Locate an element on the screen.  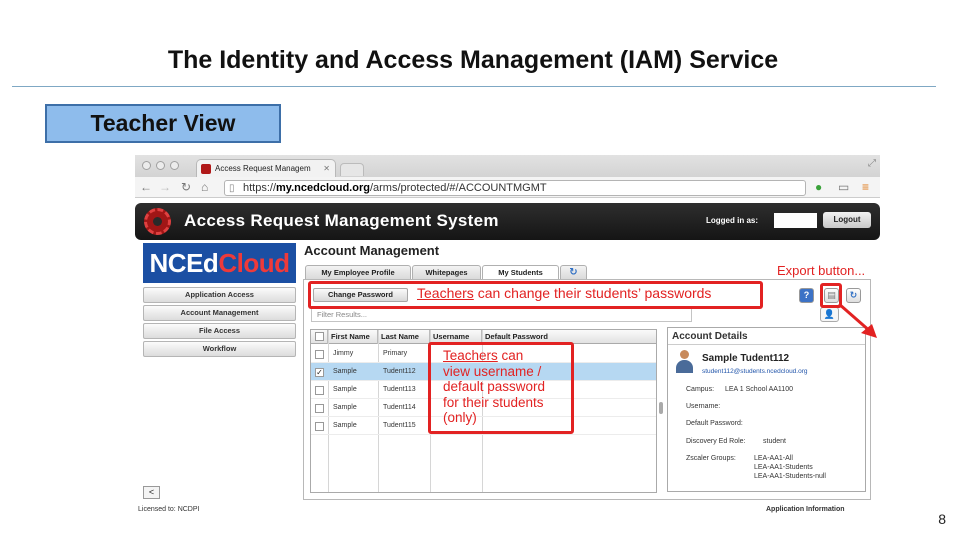
view-note-line-4: default password is located at coordinates (494, 386).